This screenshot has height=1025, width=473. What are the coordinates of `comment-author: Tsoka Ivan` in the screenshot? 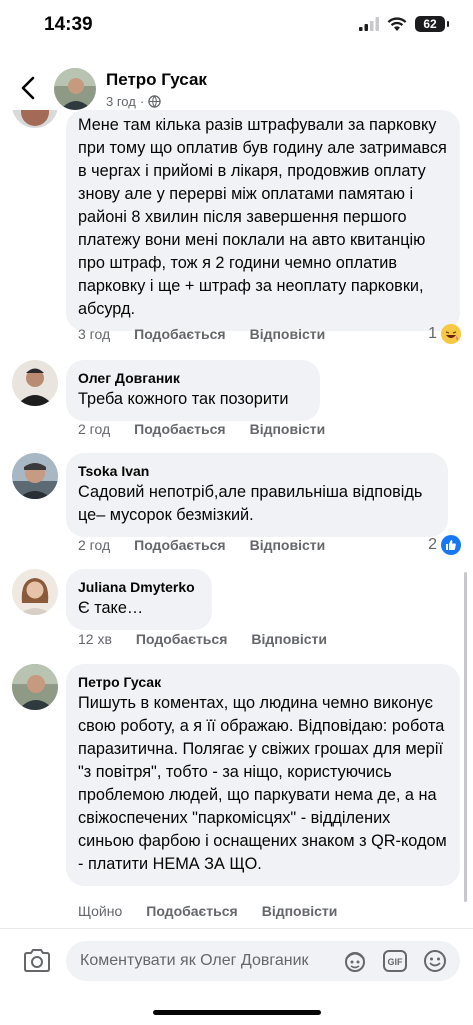 It's located at (257, 471).